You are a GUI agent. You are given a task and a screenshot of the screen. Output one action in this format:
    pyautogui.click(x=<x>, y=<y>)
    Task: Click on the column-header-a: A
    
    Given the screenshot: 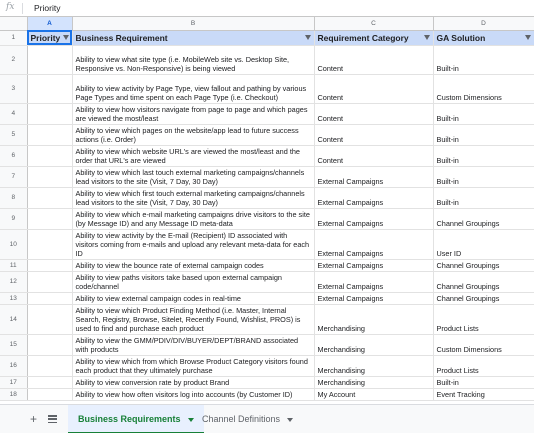 What is the action you would take?
    pyautogui.click(x=50, y=24)
    